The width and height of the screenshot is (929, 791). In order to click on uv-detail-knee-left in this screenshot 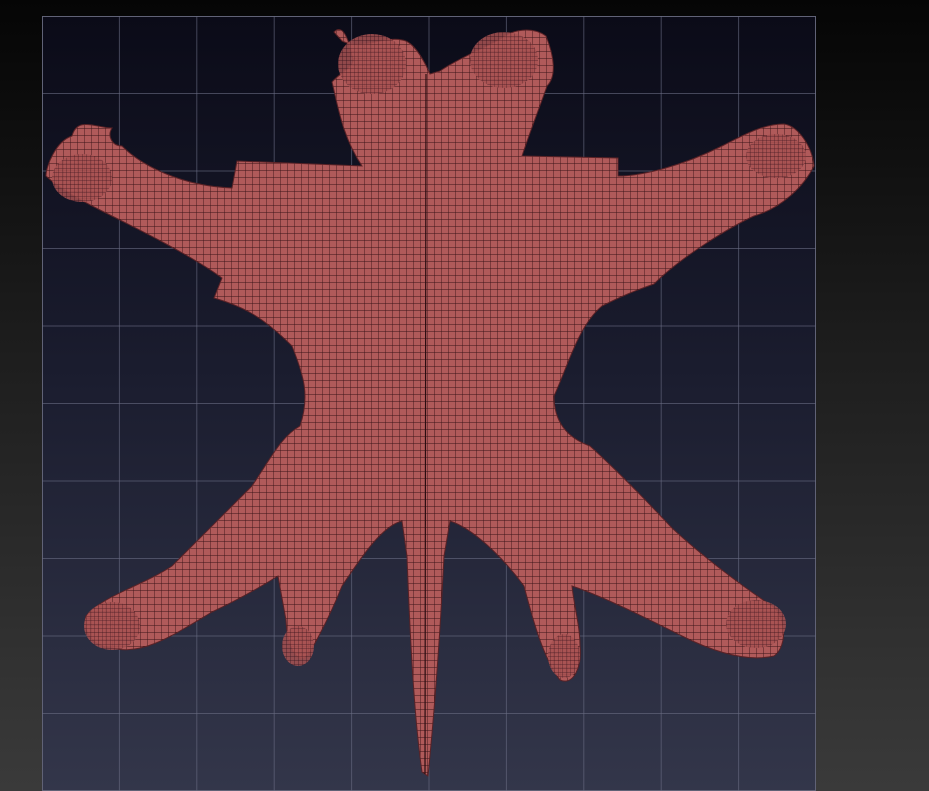, I will do `click(298, 646)`.